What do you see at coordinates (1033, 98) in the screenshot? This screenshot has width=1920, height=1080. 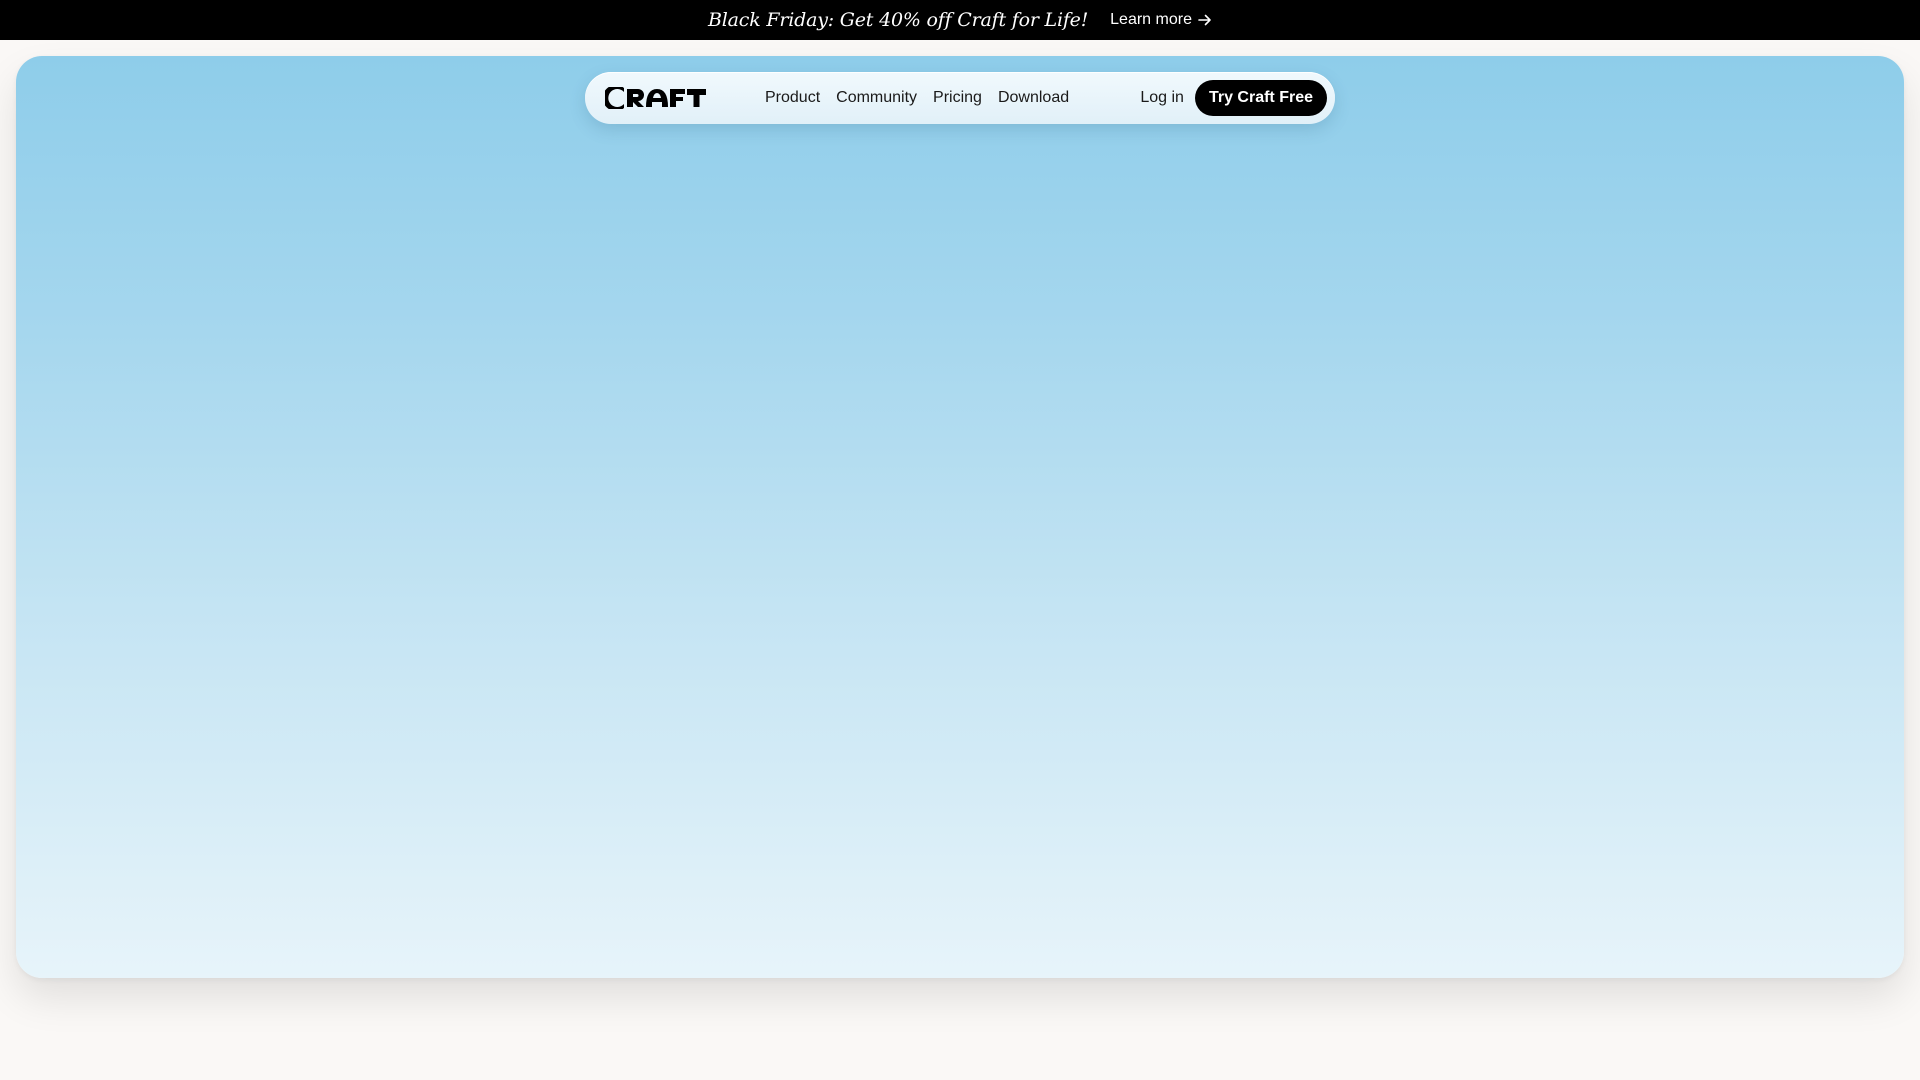 I see `nav-link-download: Download` at bounding box center [1033, 98].